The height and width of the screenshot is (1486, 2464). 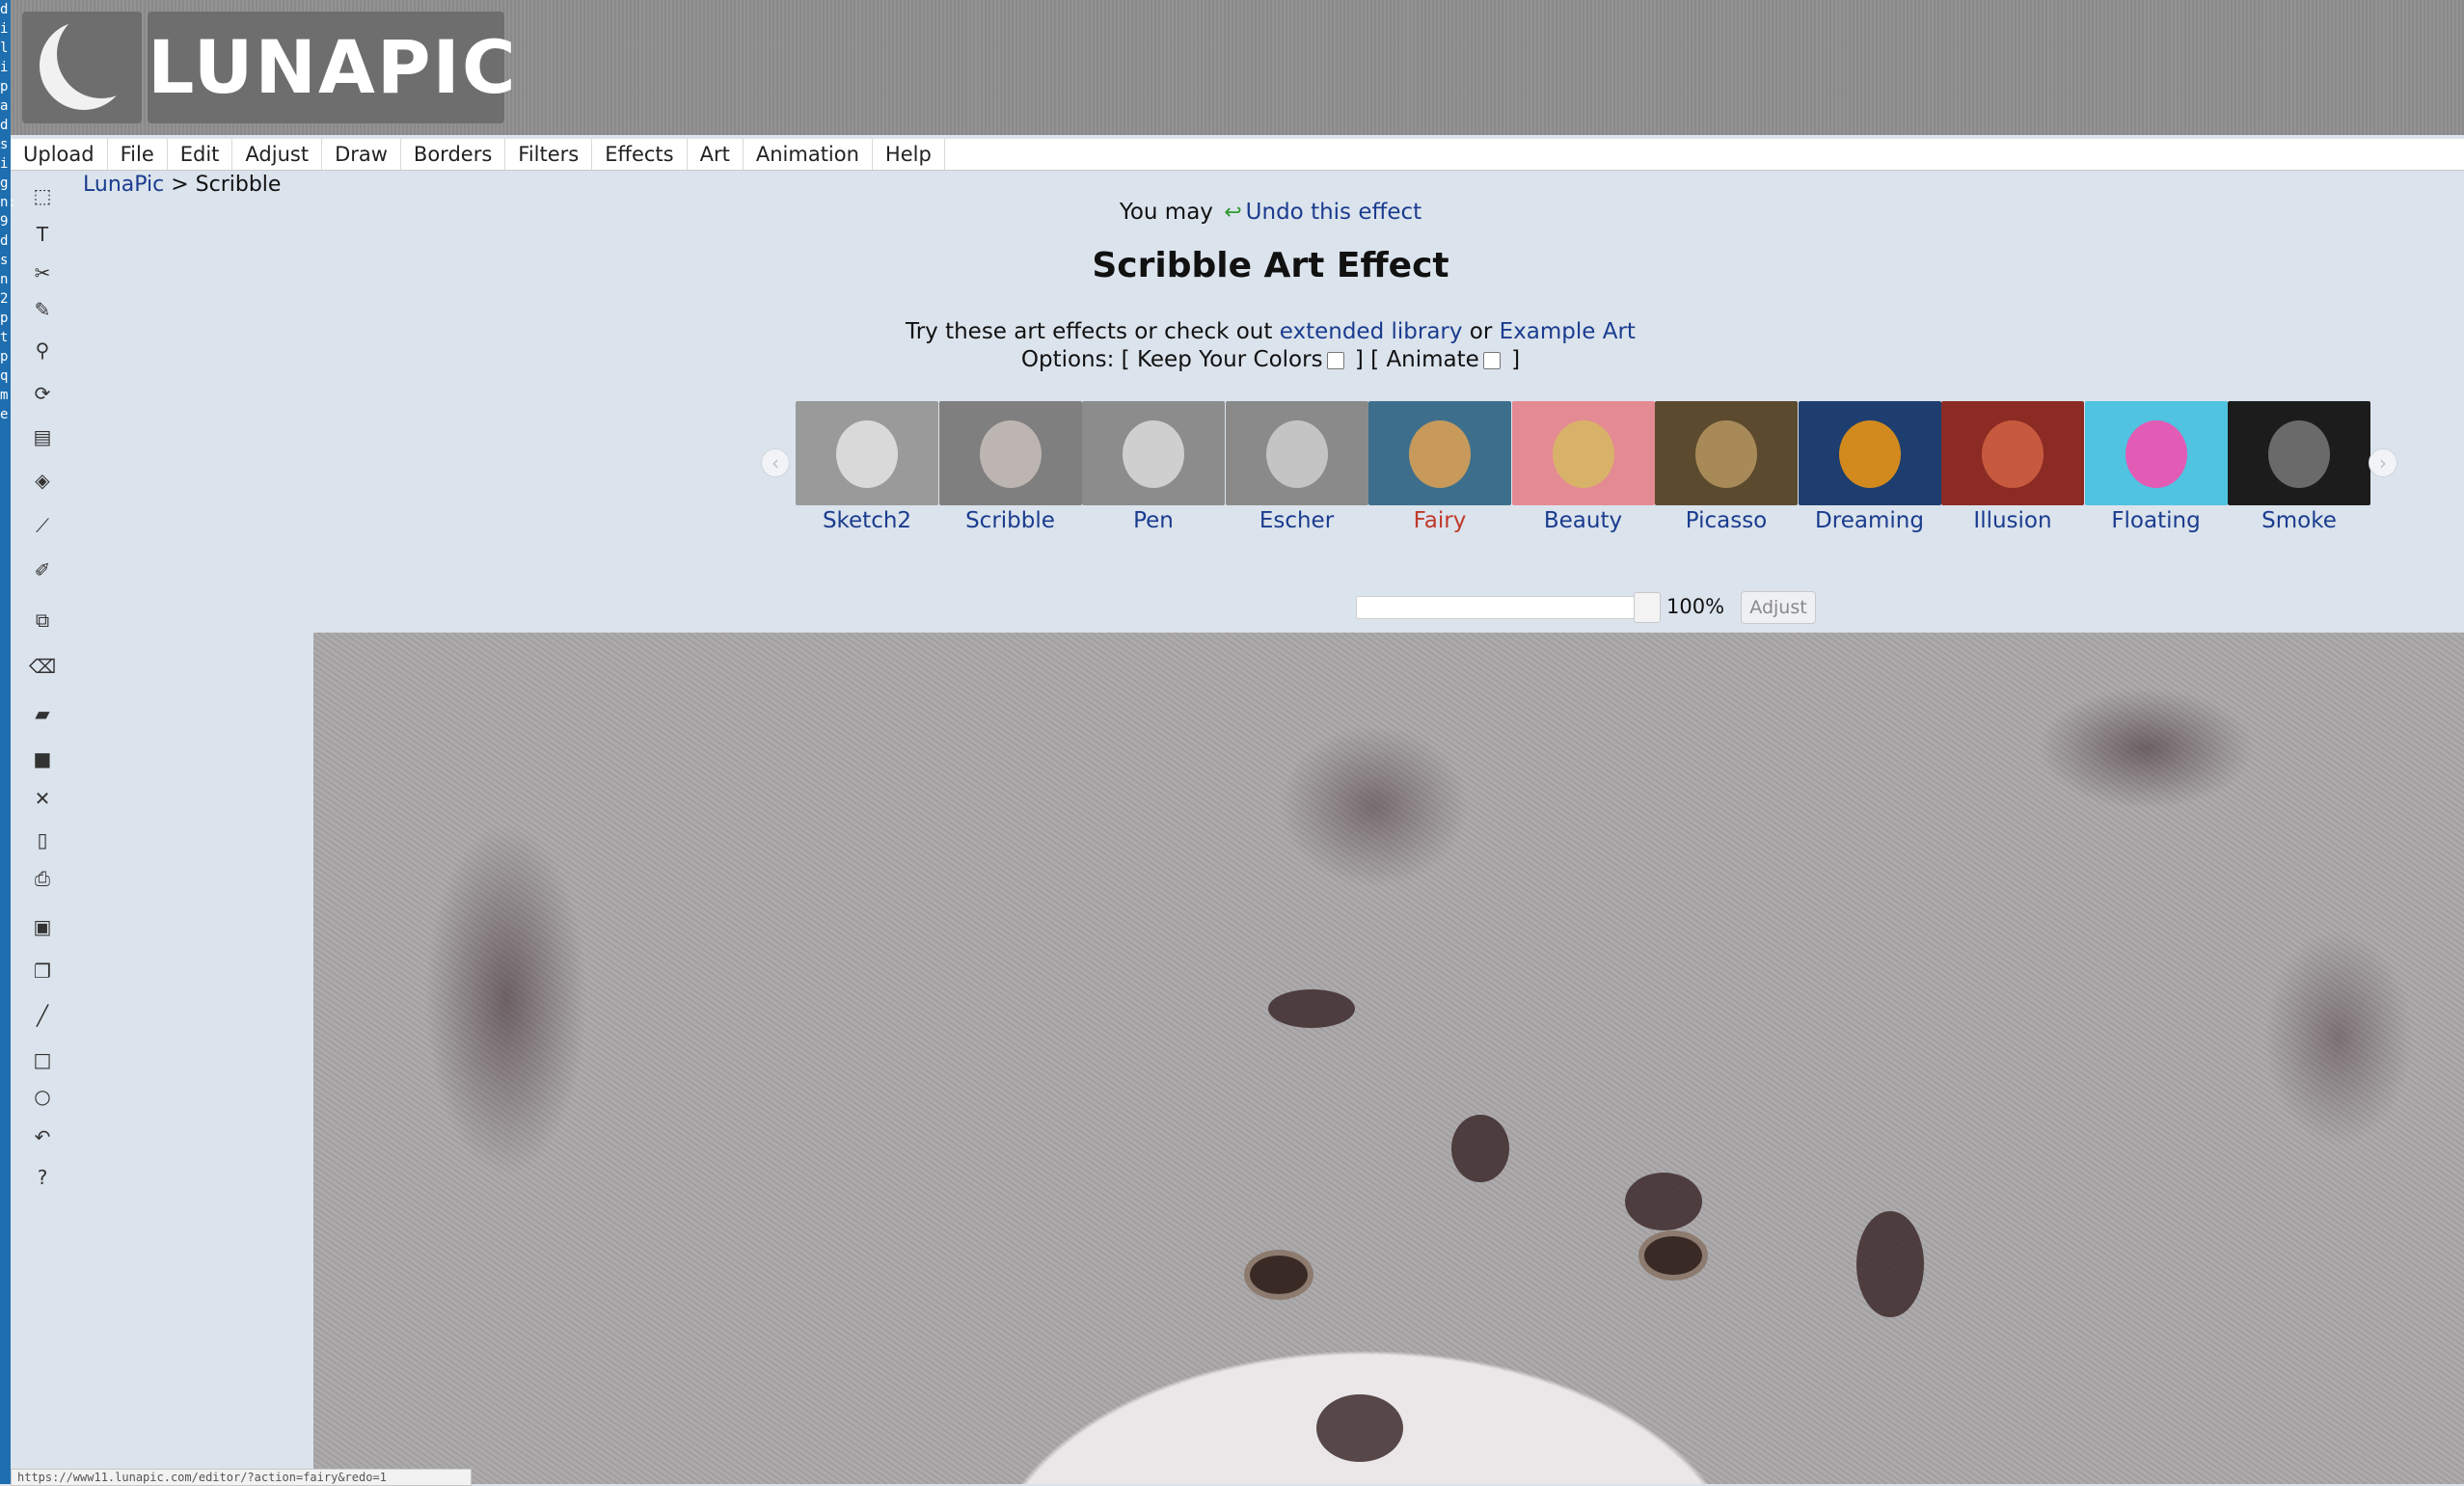 What do you see at coordinates (123, 185) in the screenshot?
I see `breadcrumb-home-link: LunaPic` at bounding box center [123, 185].